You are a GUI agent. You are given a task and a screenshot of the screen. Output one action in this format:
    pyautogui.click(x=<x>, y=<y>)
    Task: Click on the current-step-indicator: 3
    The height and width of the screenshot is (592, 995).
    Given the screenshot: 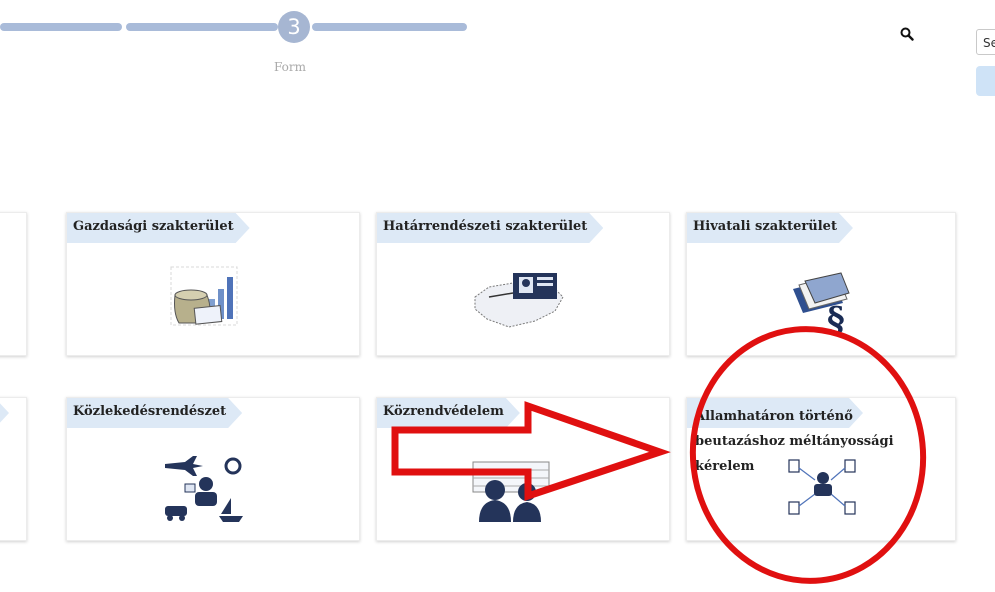 What is the action you would take?
    pyautogui.click(x=294, y=27)
    